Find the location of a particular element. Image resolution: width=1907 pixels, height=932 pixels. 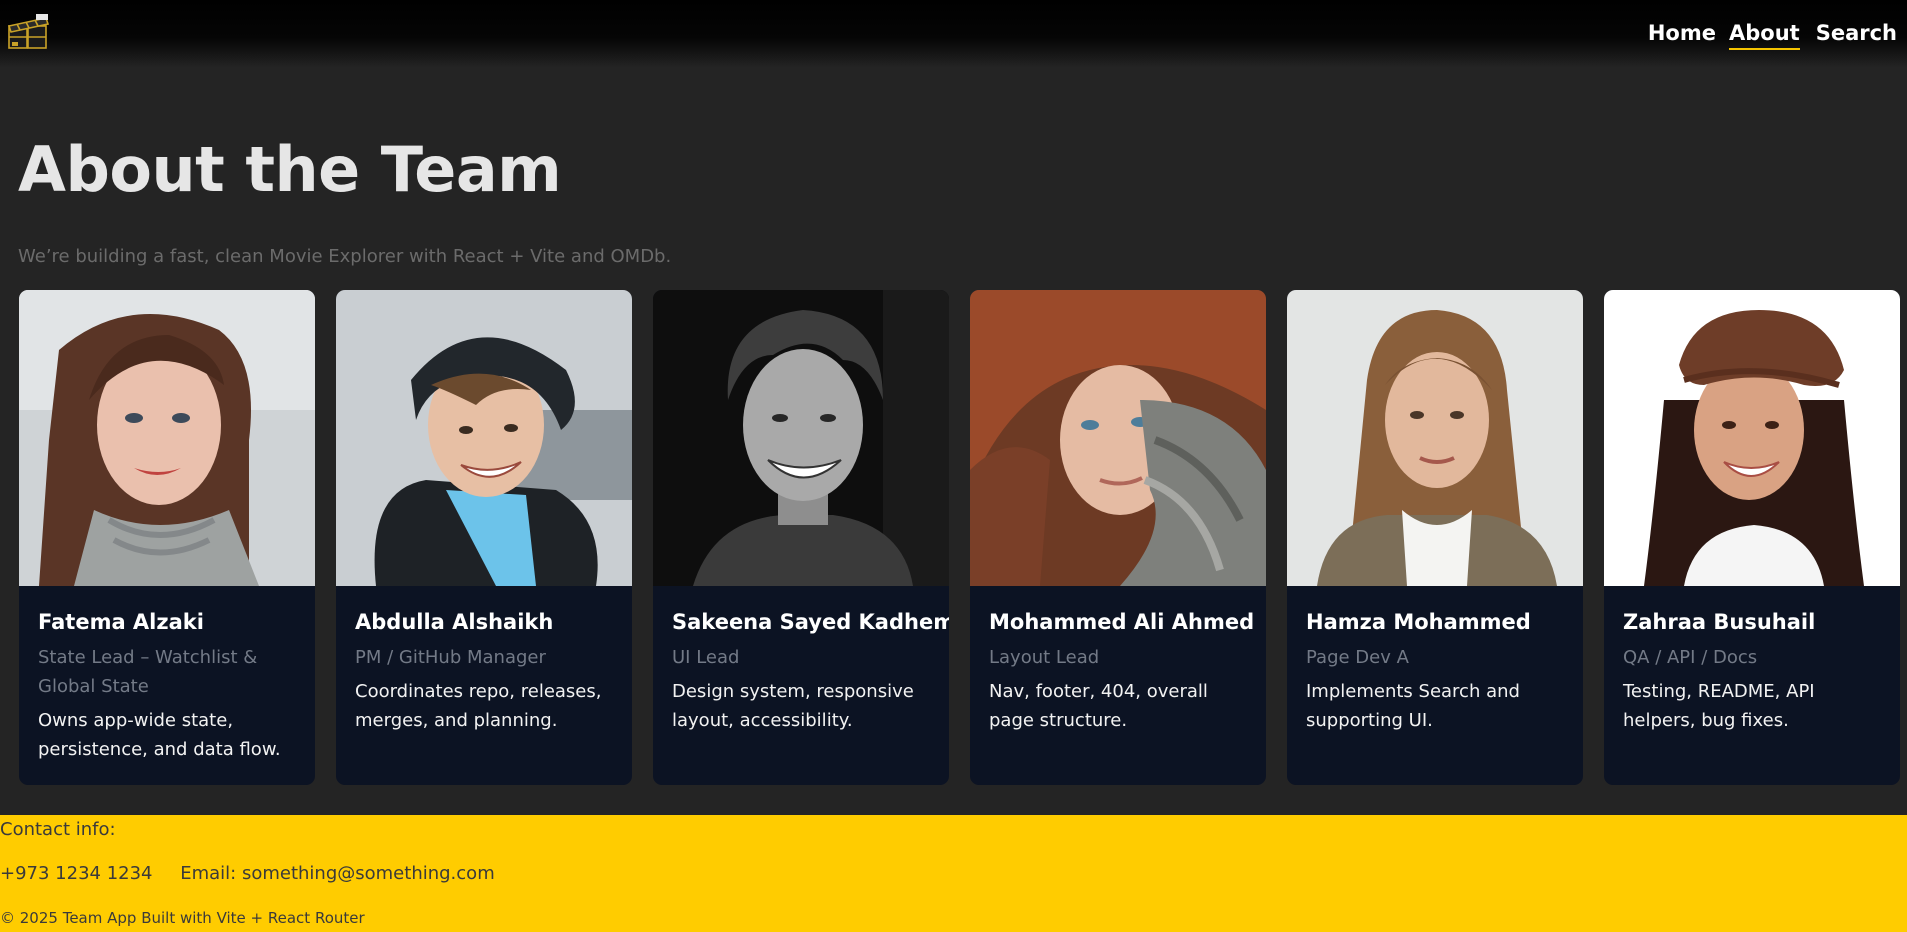

member-role: PM / GitHub Manager is located at coordinates (450, 657).